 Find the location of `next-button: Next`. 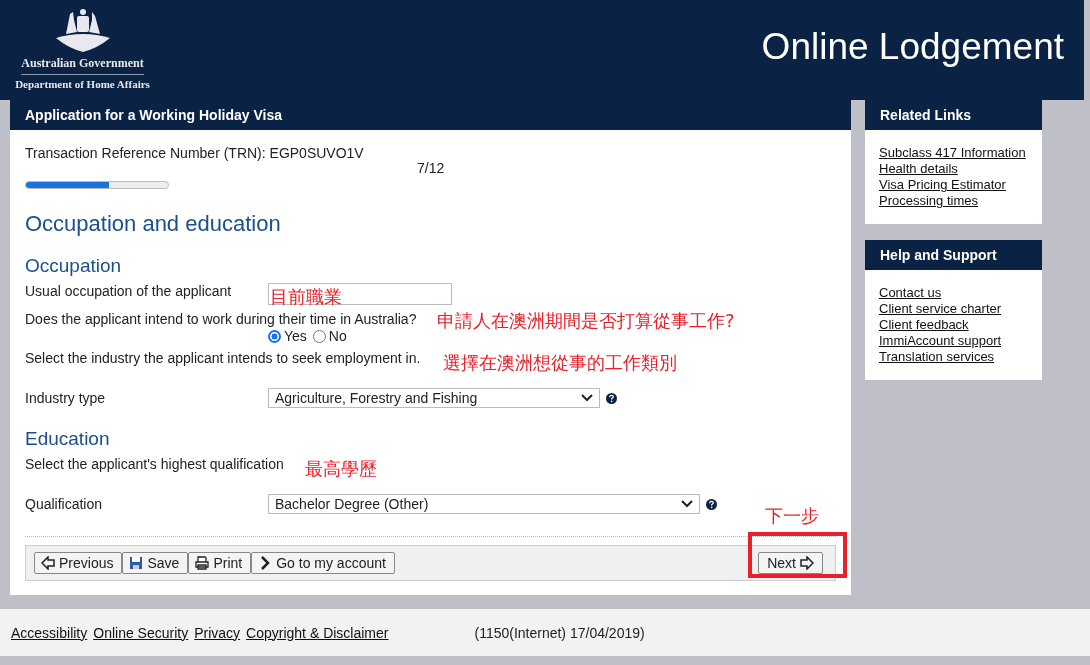

next-button: Next is located at coordinates (790, 563).